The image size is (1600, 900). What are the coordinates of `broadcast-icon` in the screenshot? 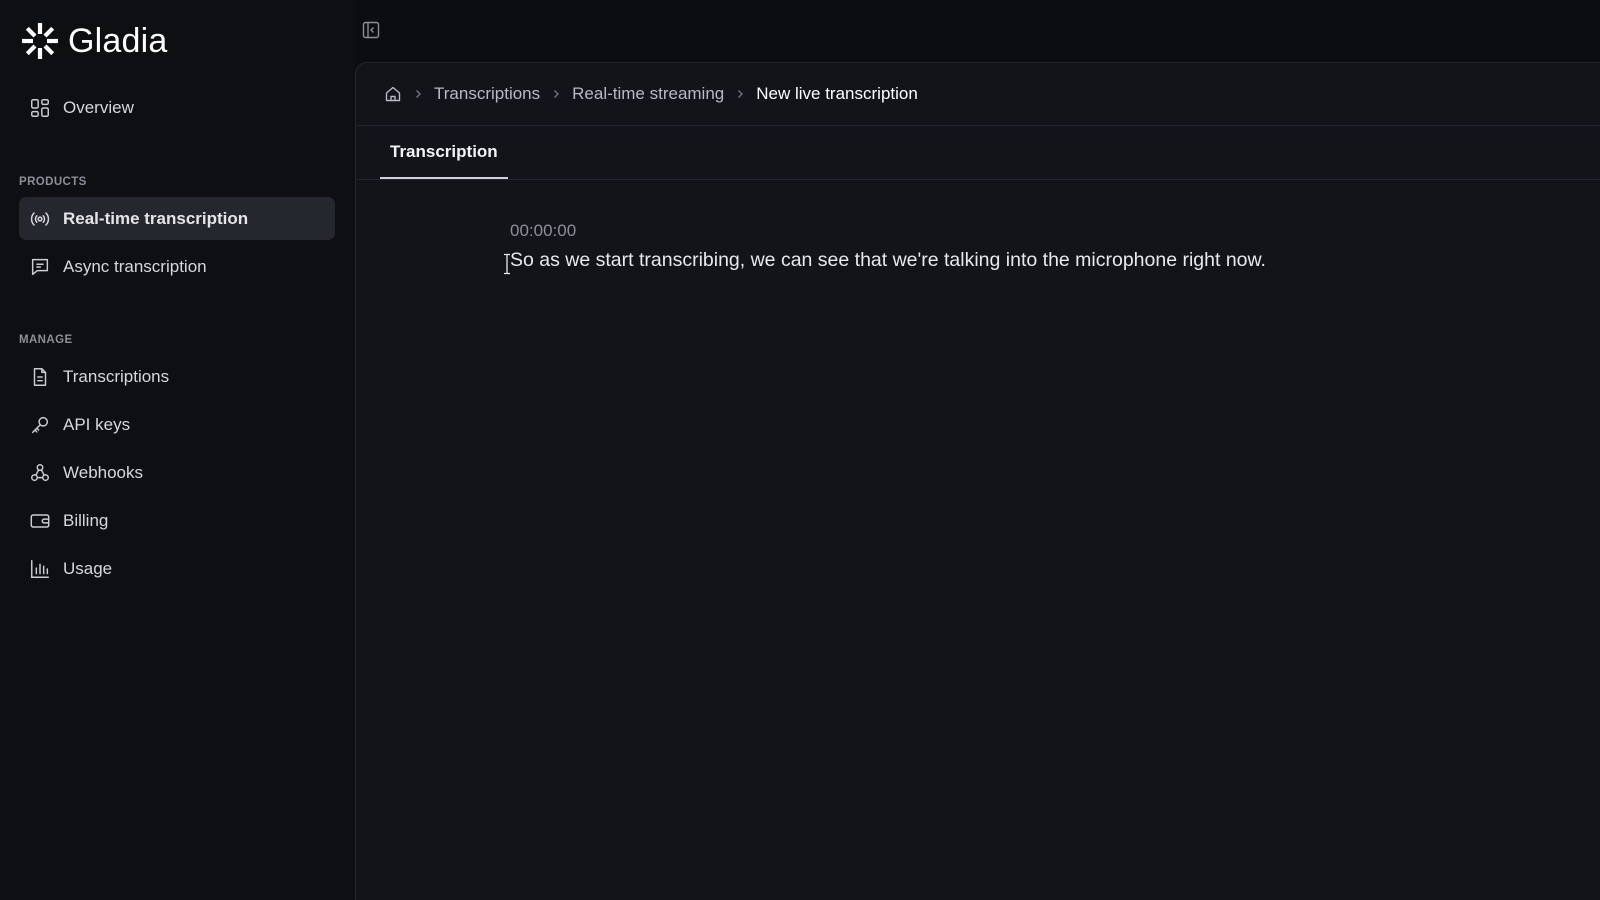 It's located at (40, 219).